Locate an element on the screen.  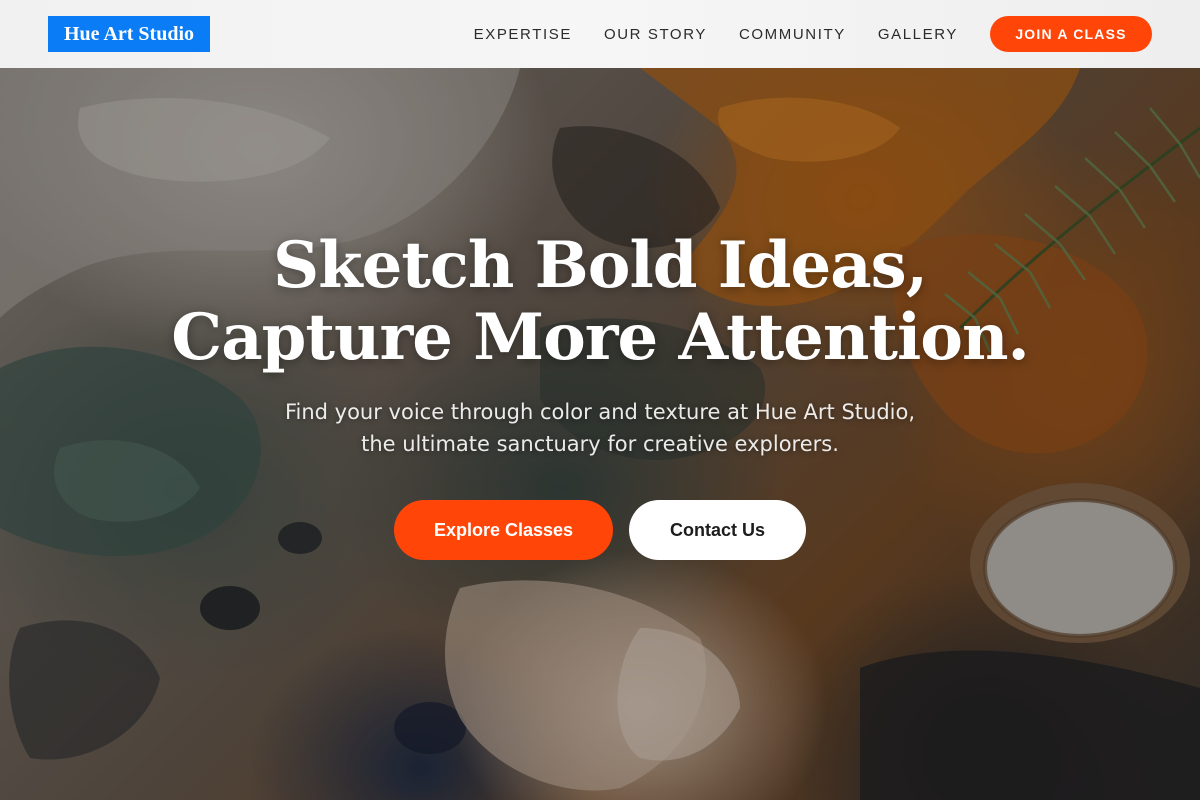
brand-logo: Hue Art Studio is located at coordinates (129, 34).